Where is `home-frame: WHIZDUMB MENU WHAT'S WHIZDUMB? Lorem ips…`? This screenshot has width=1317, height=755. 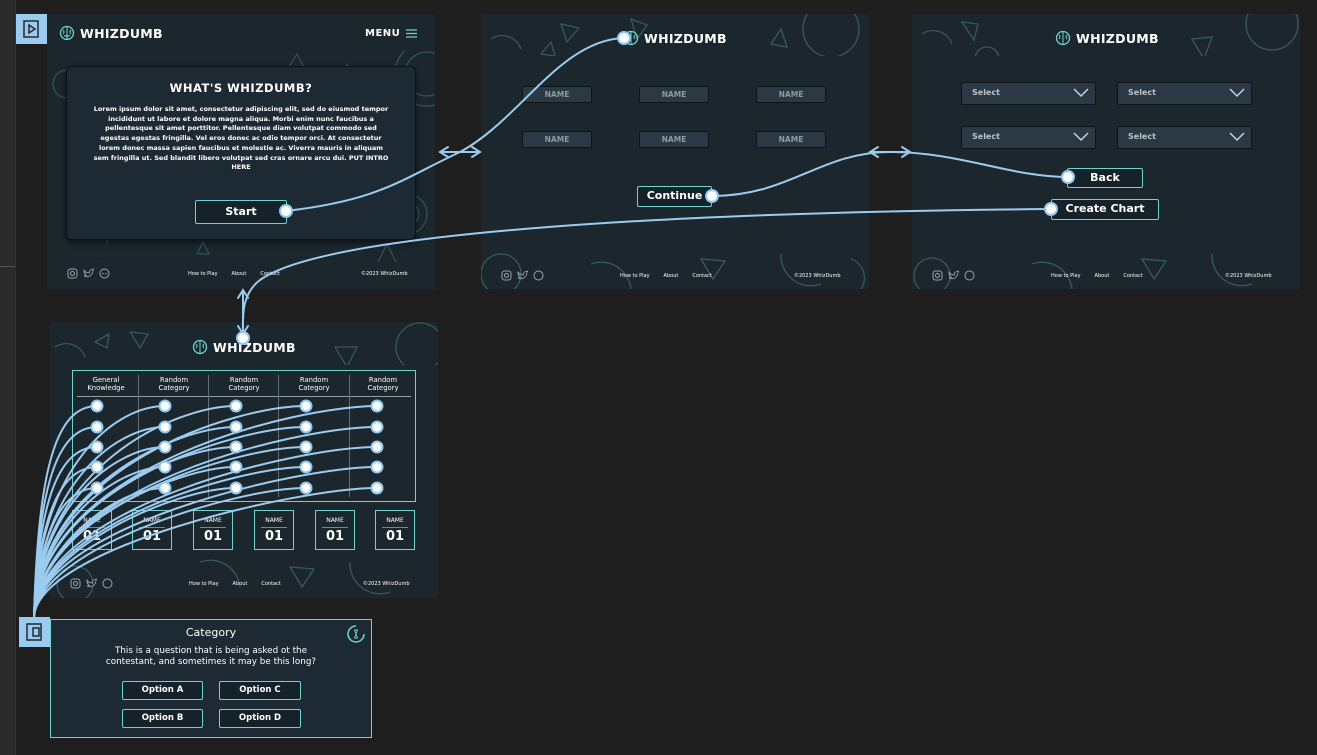 home-frame: WHIZDUMB MENU WHAT'S WHIZDUMB? Lorem ips… is located at coordinates (241, 151).